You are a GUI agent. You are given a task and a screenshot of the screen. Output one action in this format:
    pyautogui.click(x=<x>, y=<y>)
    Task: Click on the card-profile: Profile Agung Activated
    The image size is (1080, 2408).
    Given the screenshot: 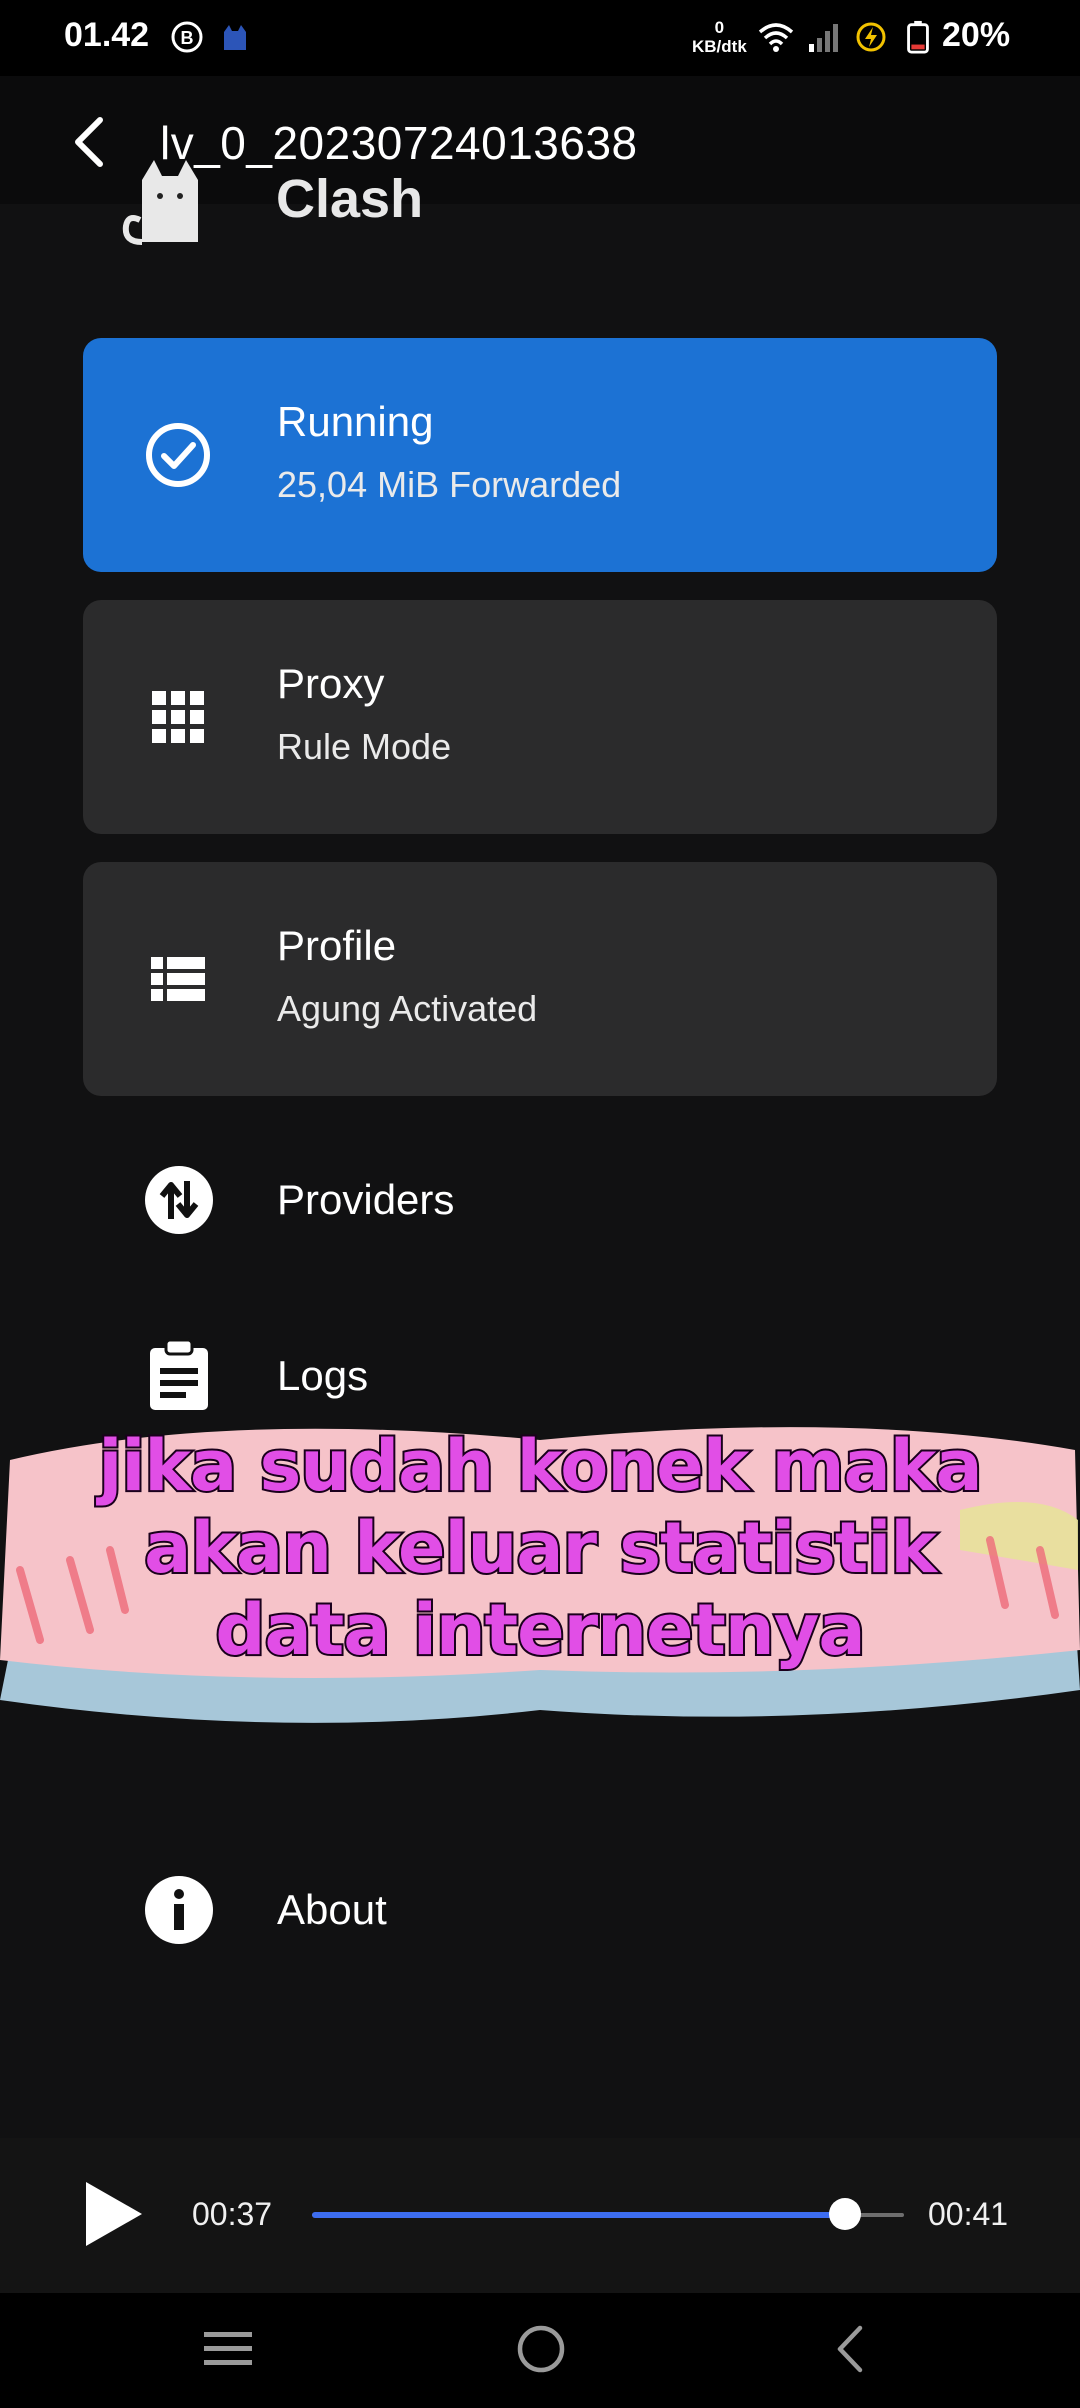 What is the action you would take?
    pyautogui.click(x=540, y=979)
    